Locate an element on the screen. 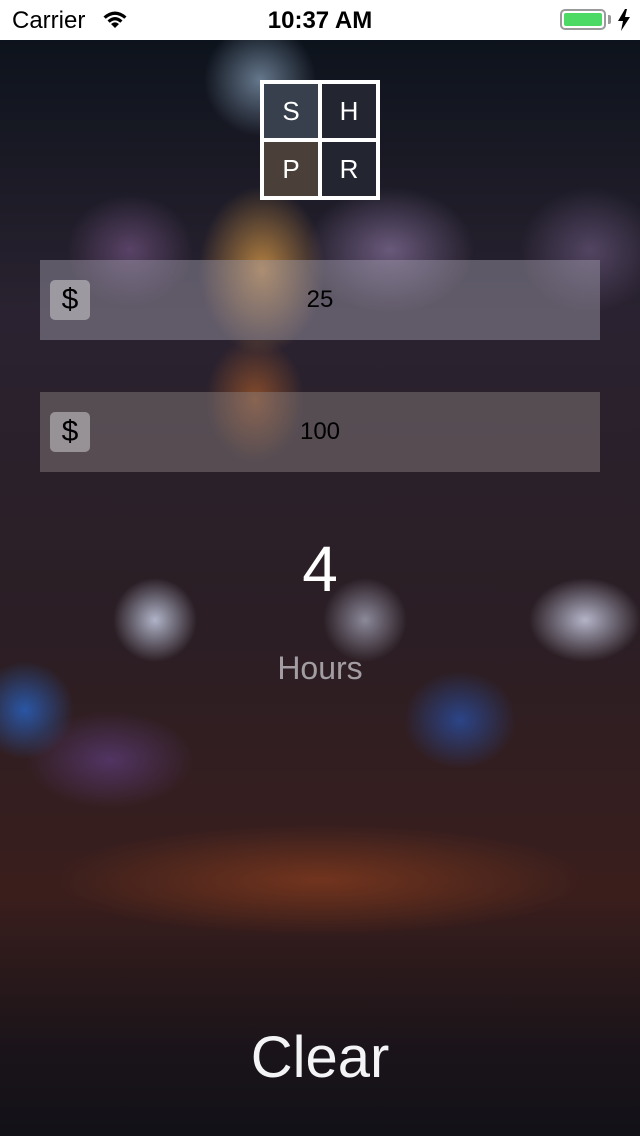 Image resolution: width=640 pixels, height=1136 pixels. clock-time: 10:37 AM is located at coordinates (320, 20).